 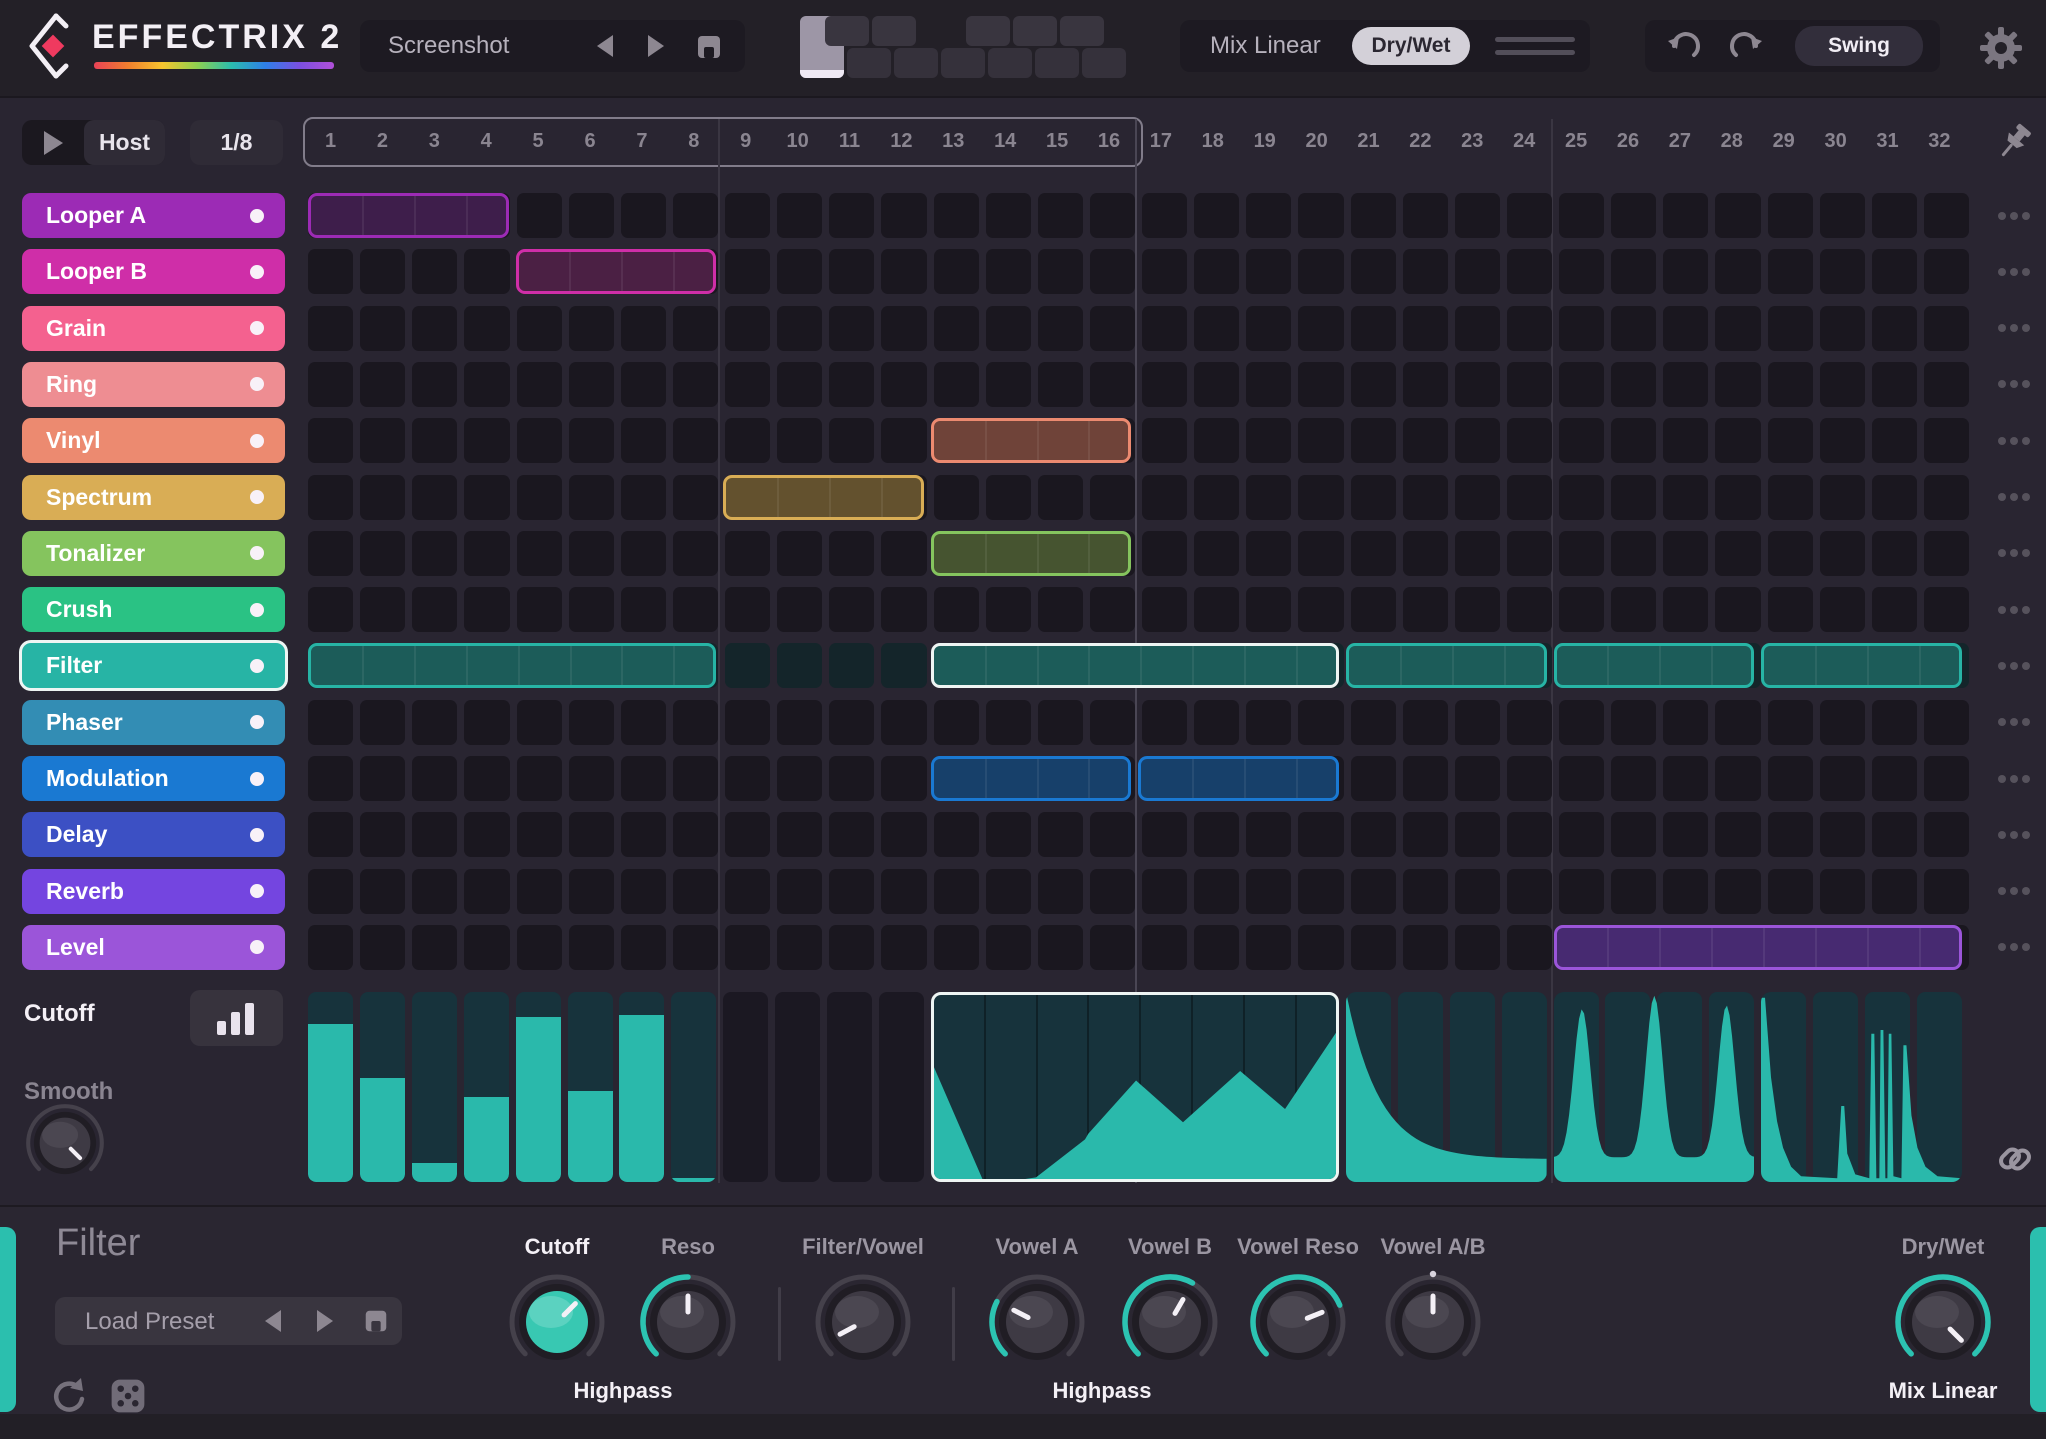 I want to click on step-number-20: 20, so click(x=1316, y=141).